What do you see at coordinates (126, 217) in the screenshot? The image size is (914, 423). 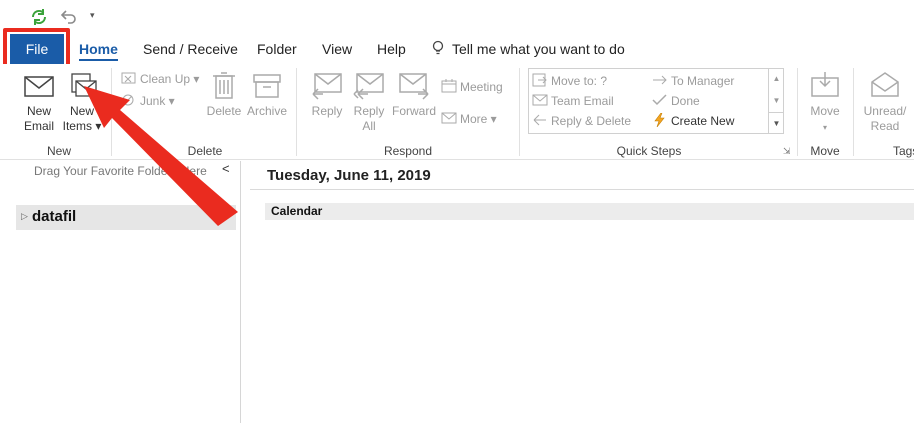 I see `folder-item-datafil: ▷ datafil` at bounding box center [126, 217].